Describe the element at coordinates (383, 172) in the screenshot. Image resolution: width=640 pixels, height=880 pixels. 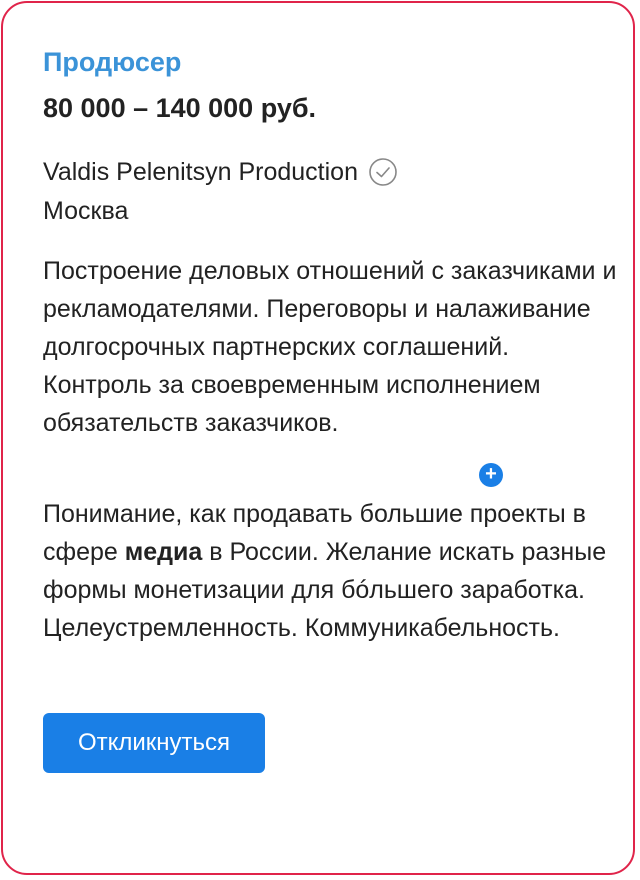
I see `verified-check-icon` at that location.